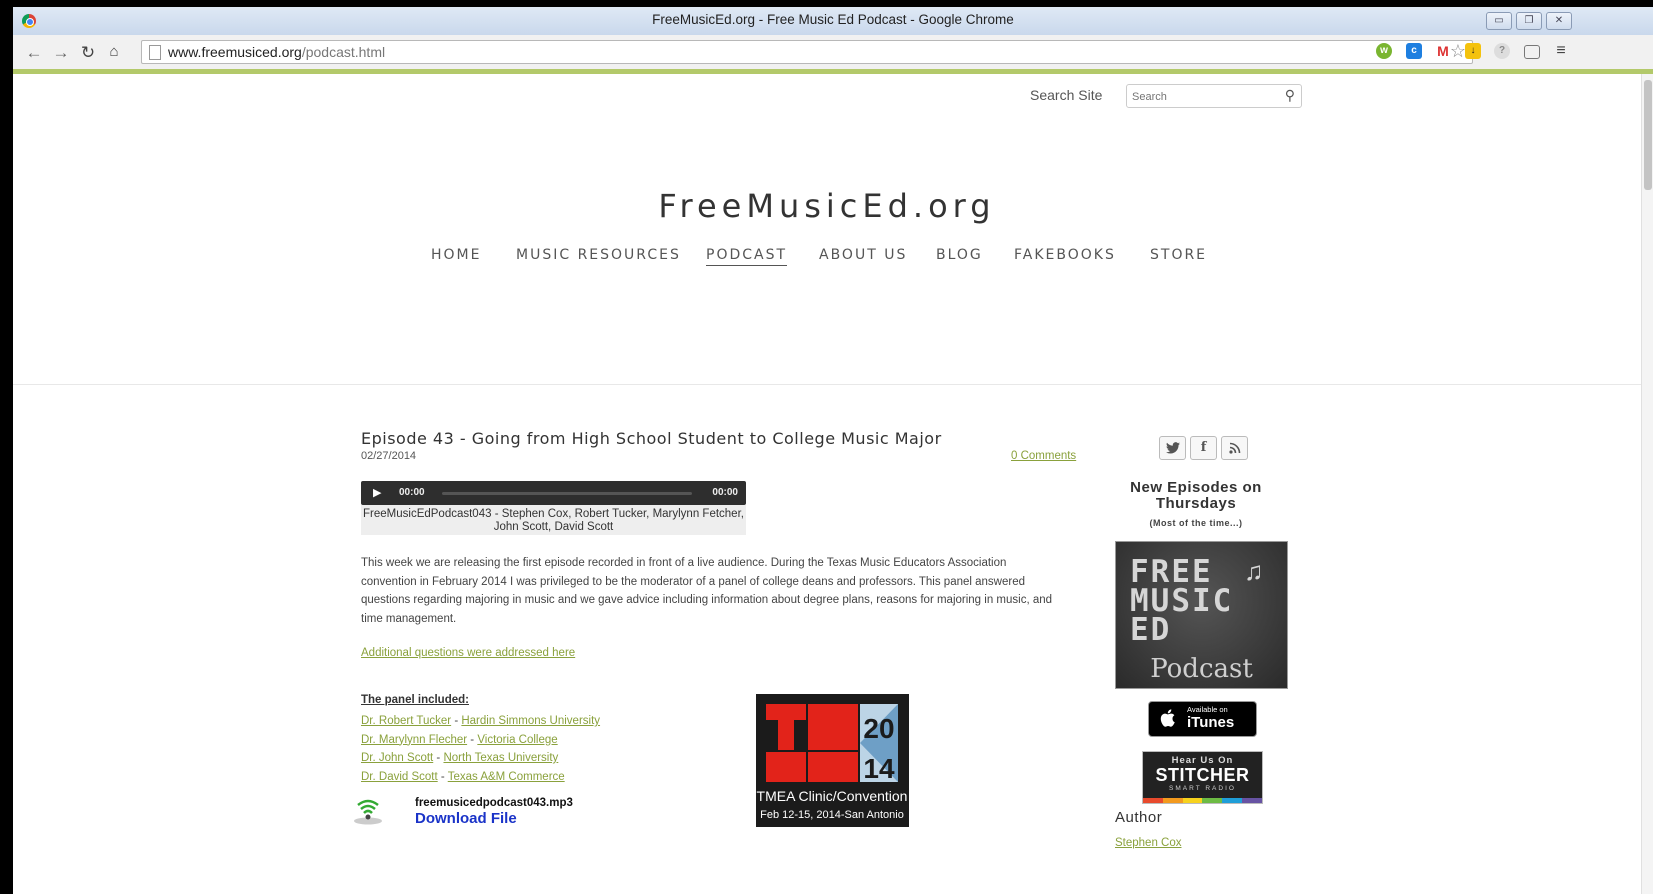 The height and width of the screenshot is (894, 1653). Describe the element at coordinates (1202, 800) in the screenshot. I see `stitcher-stripes` at that location.